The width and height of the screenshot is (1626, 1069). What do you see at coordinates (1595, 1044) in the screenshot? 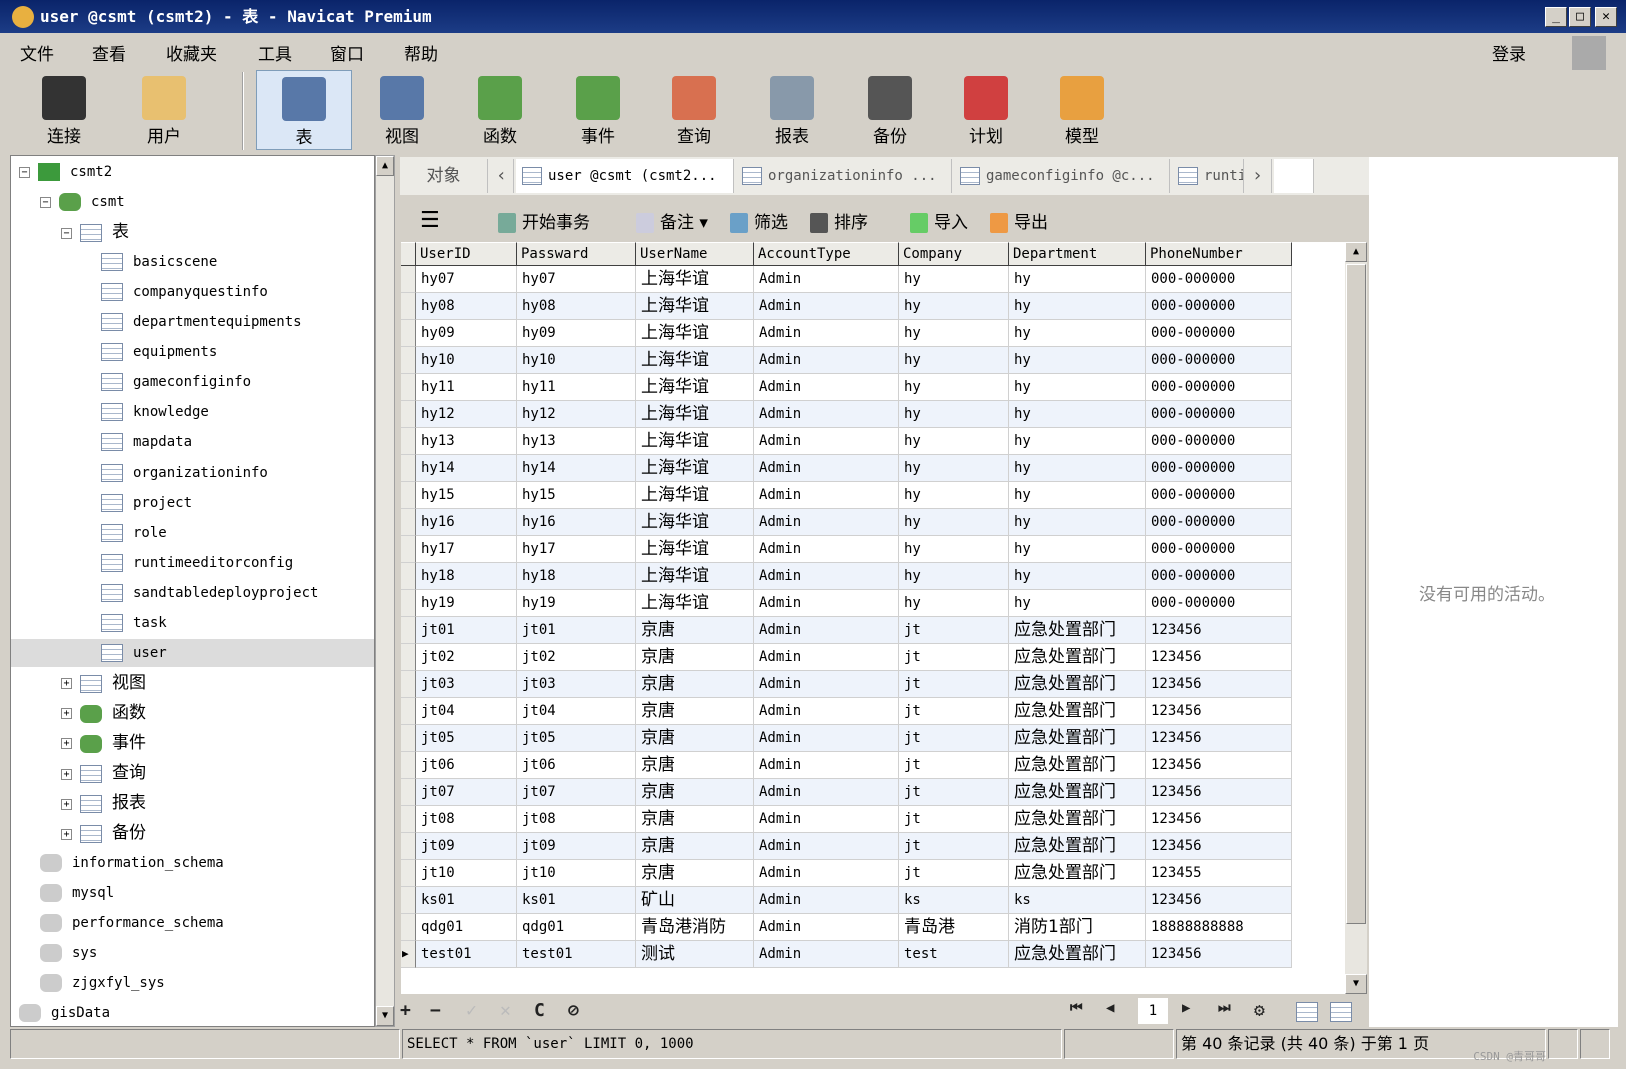
I see `panel-toggle-button` at bounding box center [1595, 1044].